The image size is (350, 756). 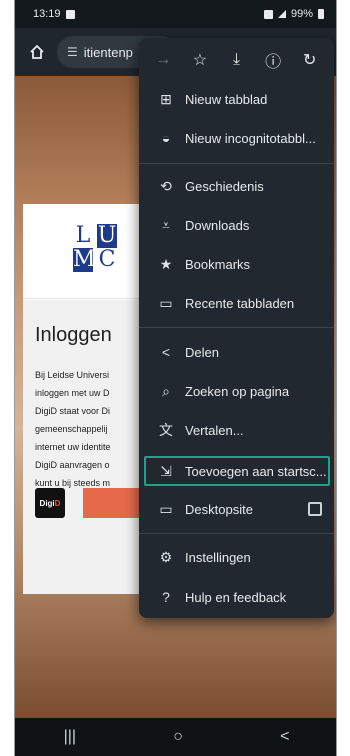 I want to click on signal-icon, so click(x=281, y=14).